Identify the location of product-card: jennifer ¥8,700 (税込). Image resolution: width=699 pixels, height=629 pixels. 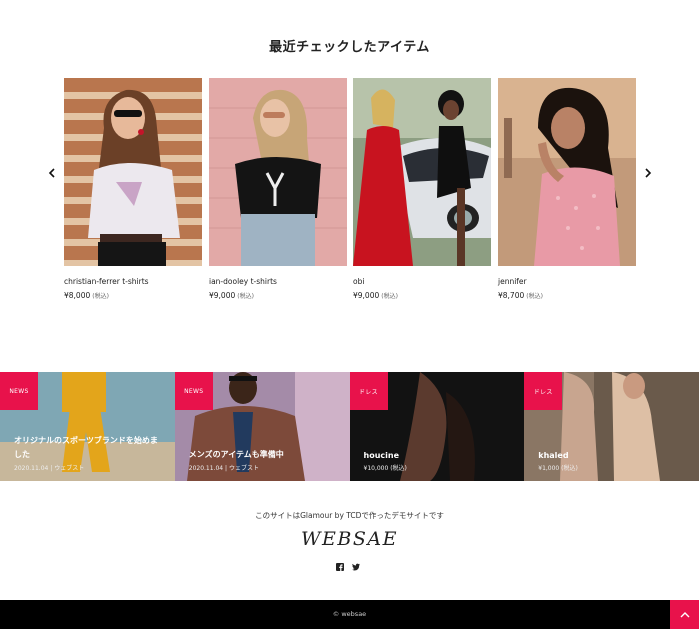
(567, 189).